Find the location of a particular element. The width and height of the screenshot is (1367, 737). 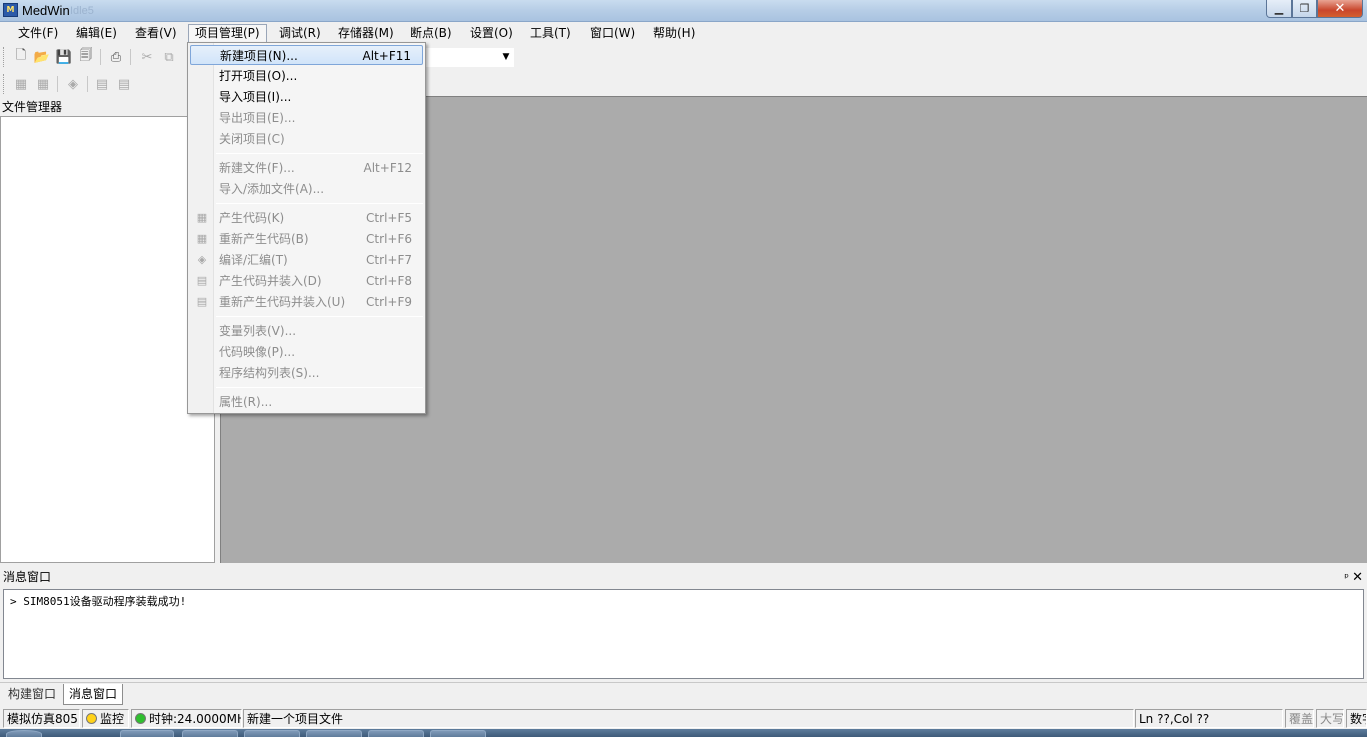

menu-tools: 工具(T) is located at coordinates (550, 33).